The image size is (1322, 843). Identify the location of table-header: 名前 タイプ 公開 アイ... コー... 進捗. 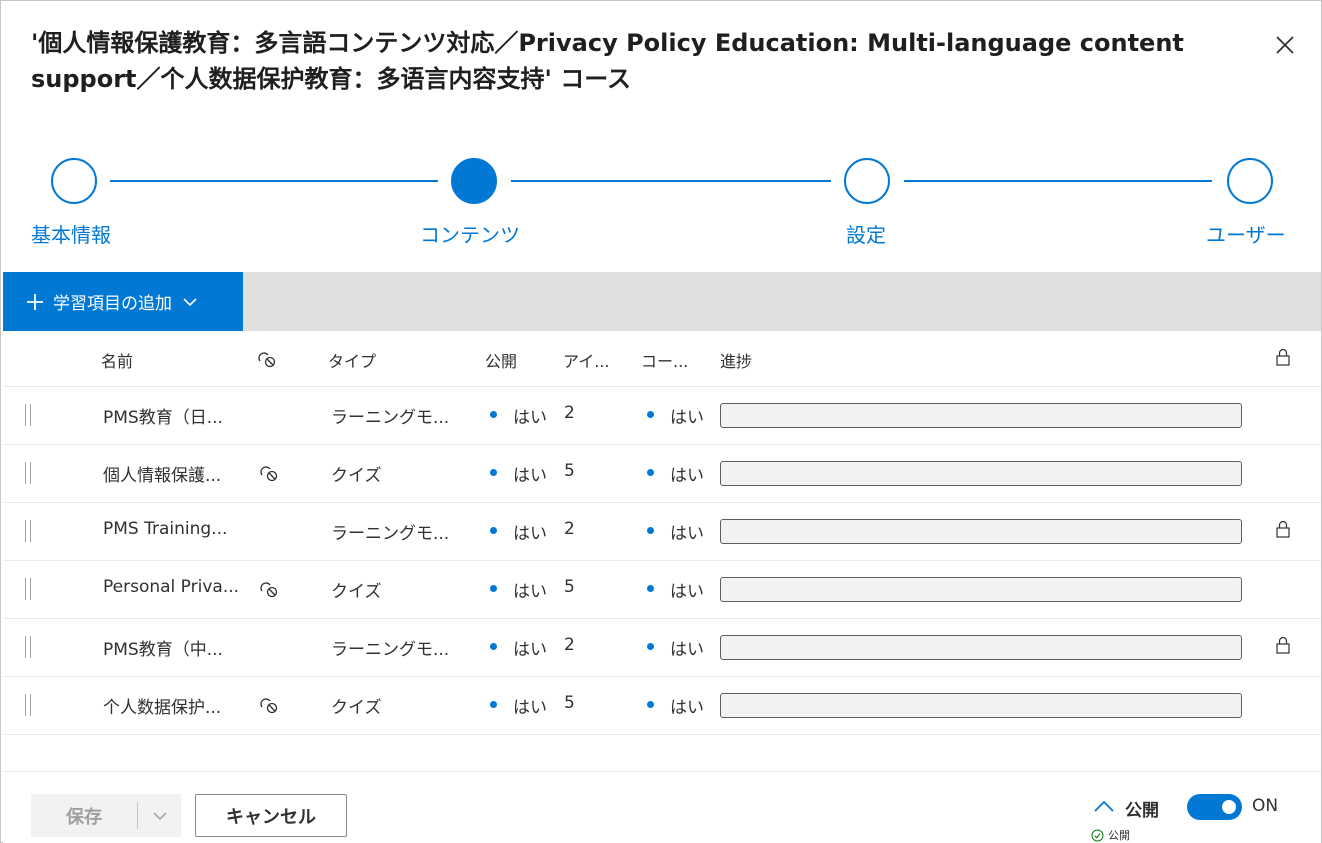
(662, 359).